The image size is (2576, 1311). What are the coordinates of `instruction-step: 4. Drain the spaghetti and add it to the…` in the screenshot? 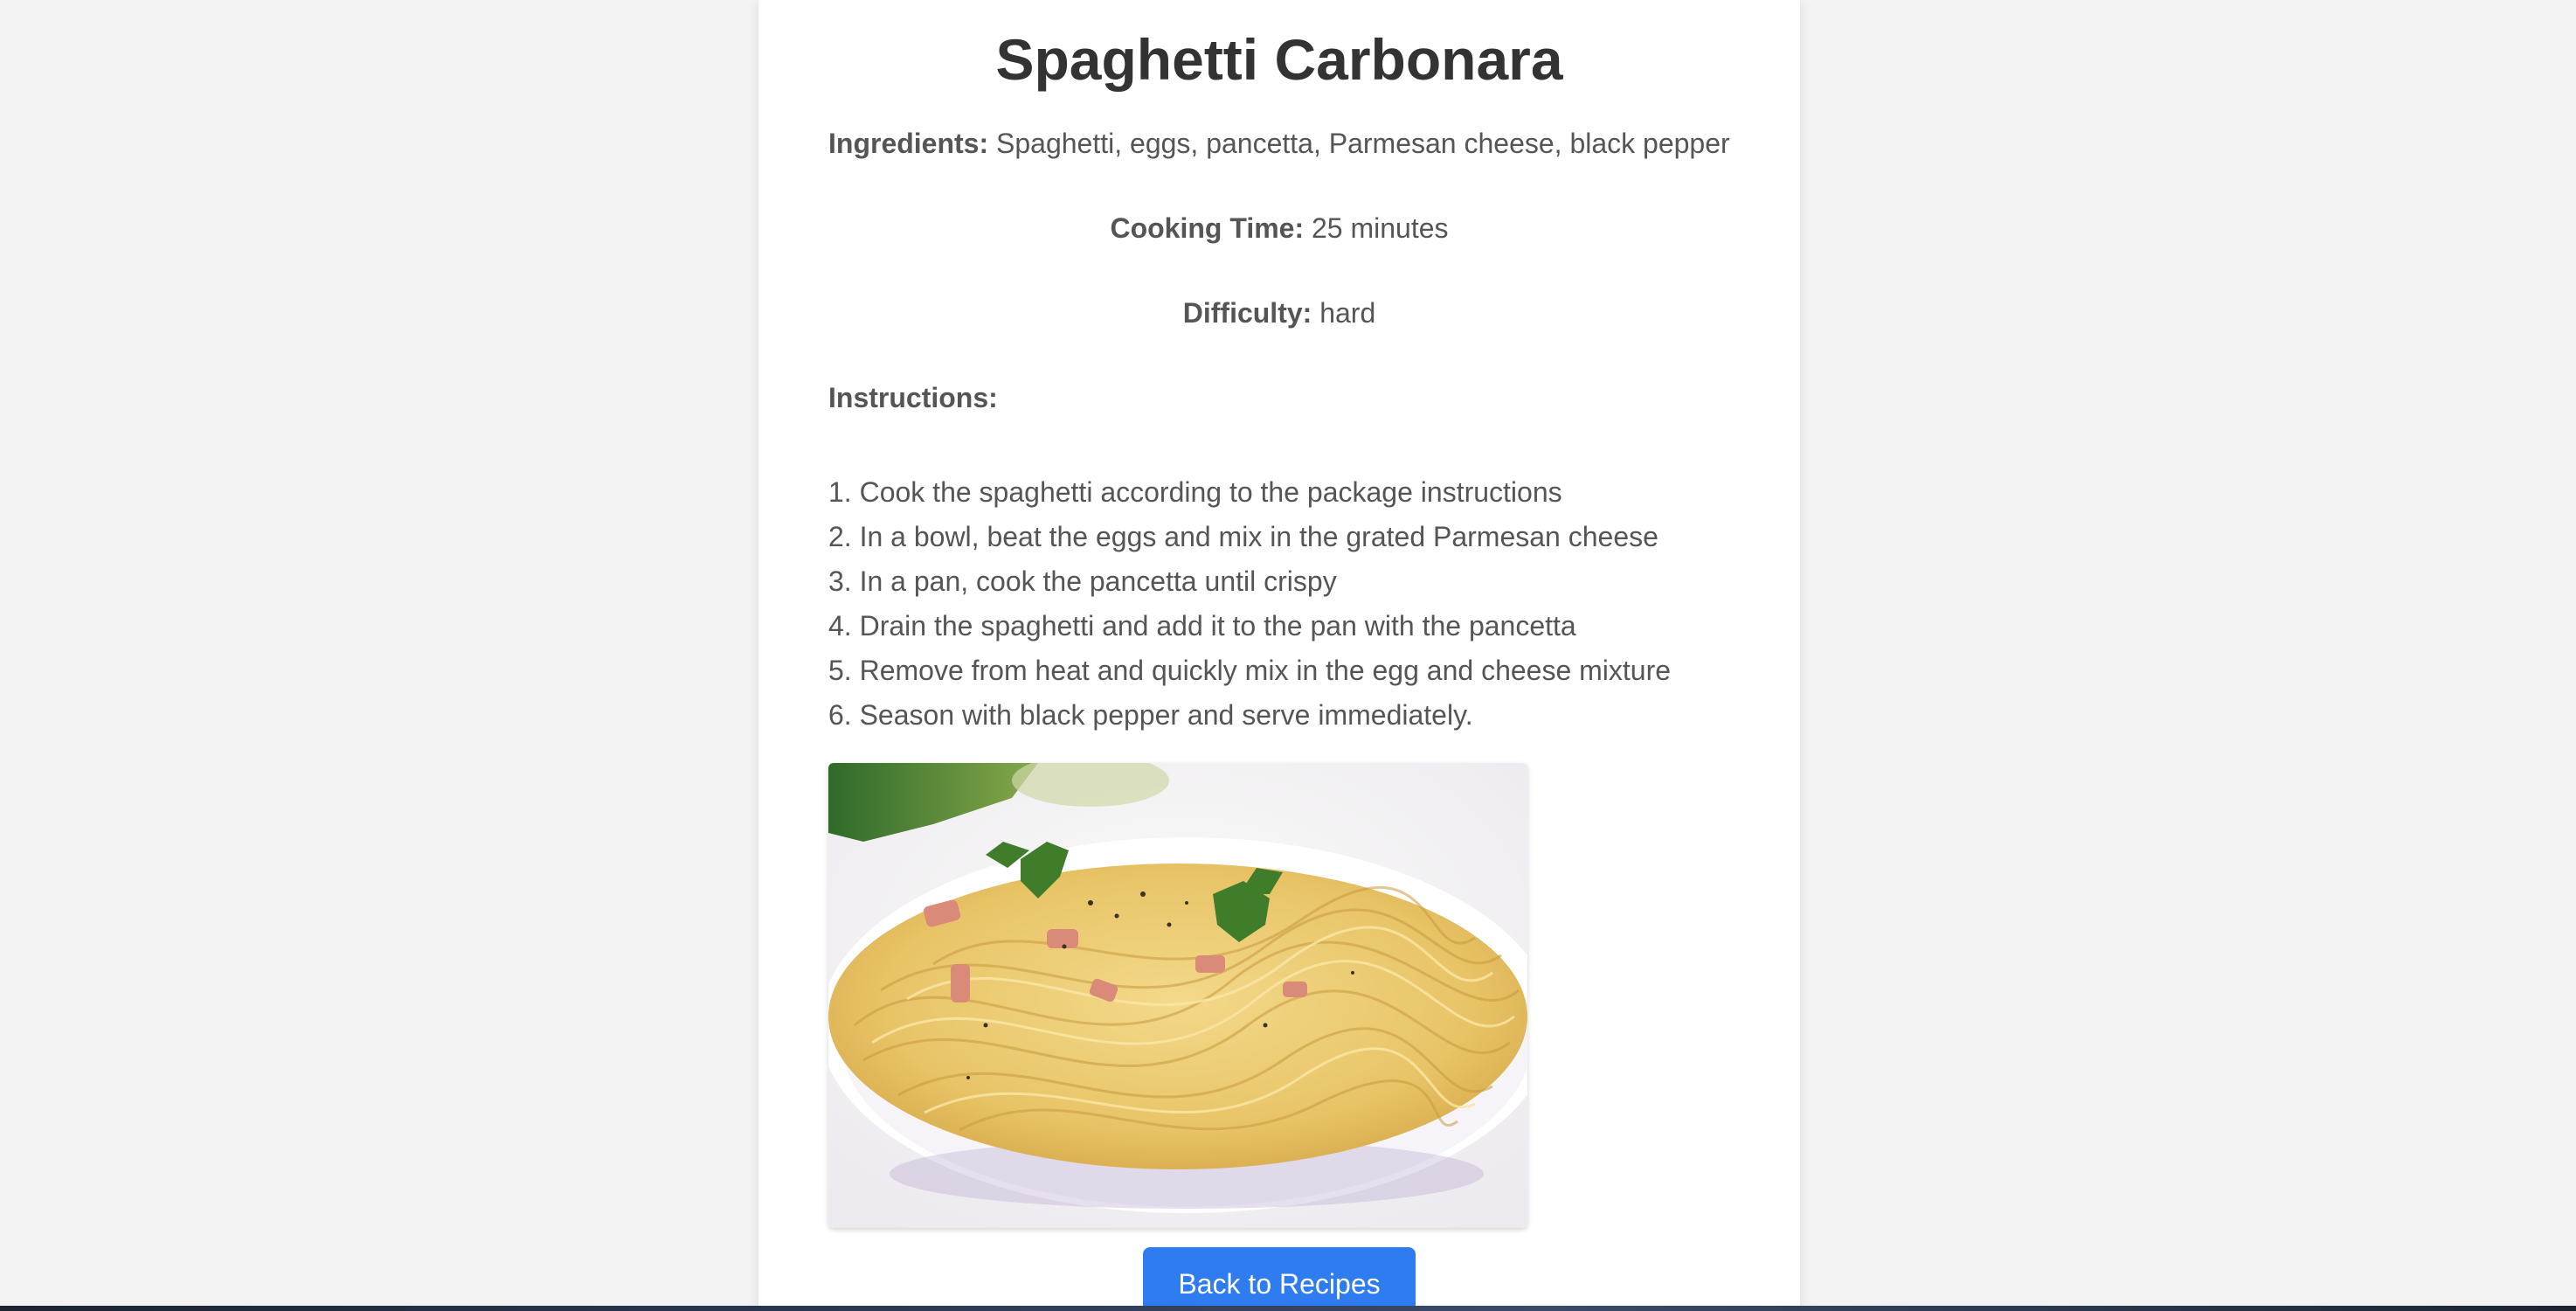 It's located at (1202, 626).